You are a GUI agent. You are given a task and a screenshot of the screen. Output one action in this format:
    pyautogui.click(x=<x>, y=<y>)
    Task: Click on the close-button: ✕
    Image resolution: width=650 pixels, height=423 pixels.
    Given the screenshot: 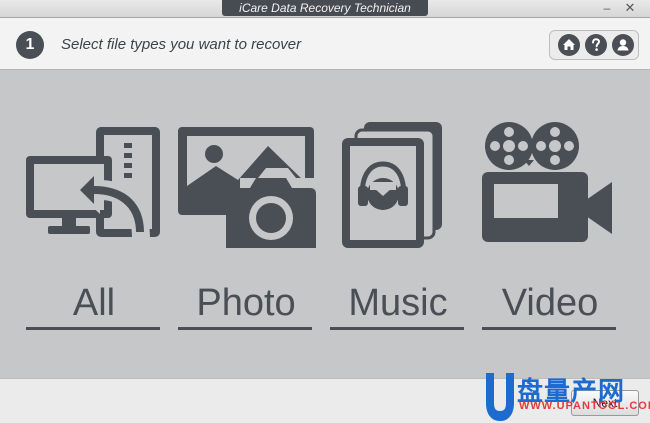 What is the action you would take?
    pyautogui.click(x=630, y=8)
    